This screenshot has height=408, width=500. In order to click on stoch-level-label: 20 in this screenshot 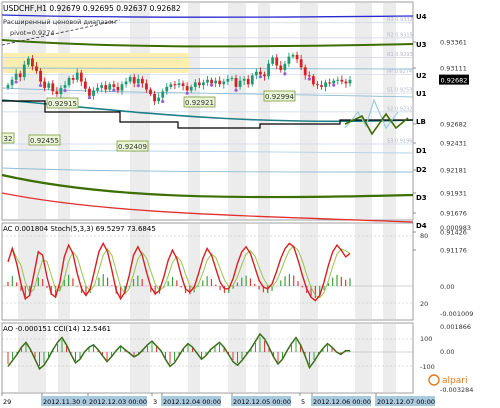, I will do `click(424, 304)`.